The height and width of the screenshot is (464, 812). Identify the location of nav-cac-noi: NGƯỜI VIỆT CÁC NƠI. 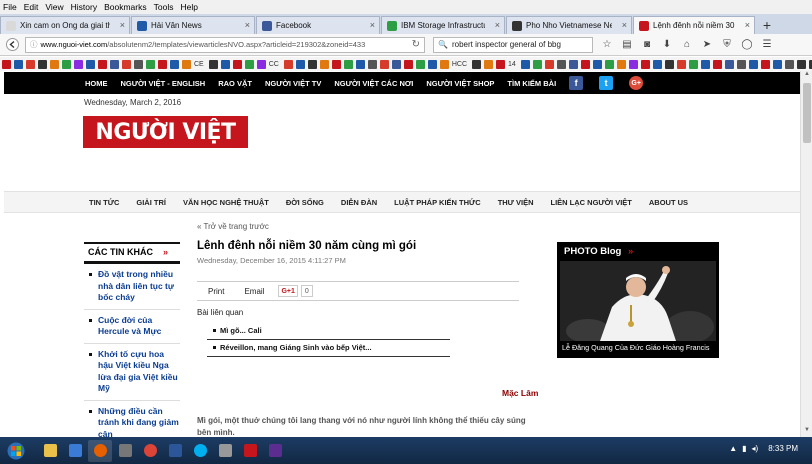
(373, 83).